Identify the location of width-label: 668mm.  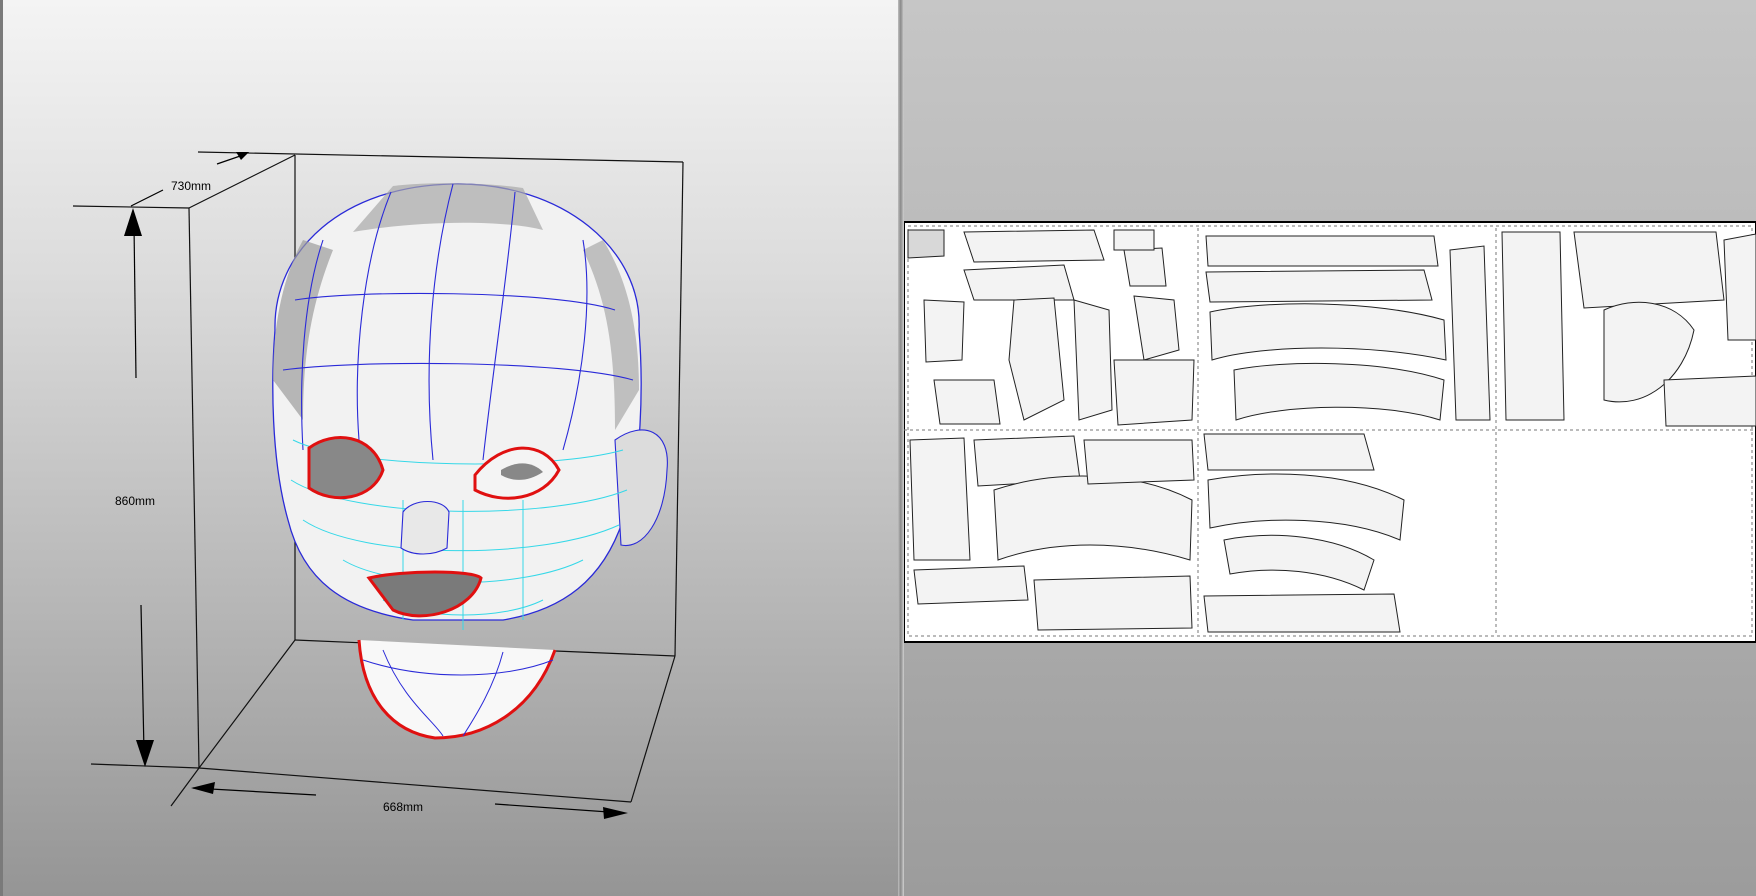
(403, 807).